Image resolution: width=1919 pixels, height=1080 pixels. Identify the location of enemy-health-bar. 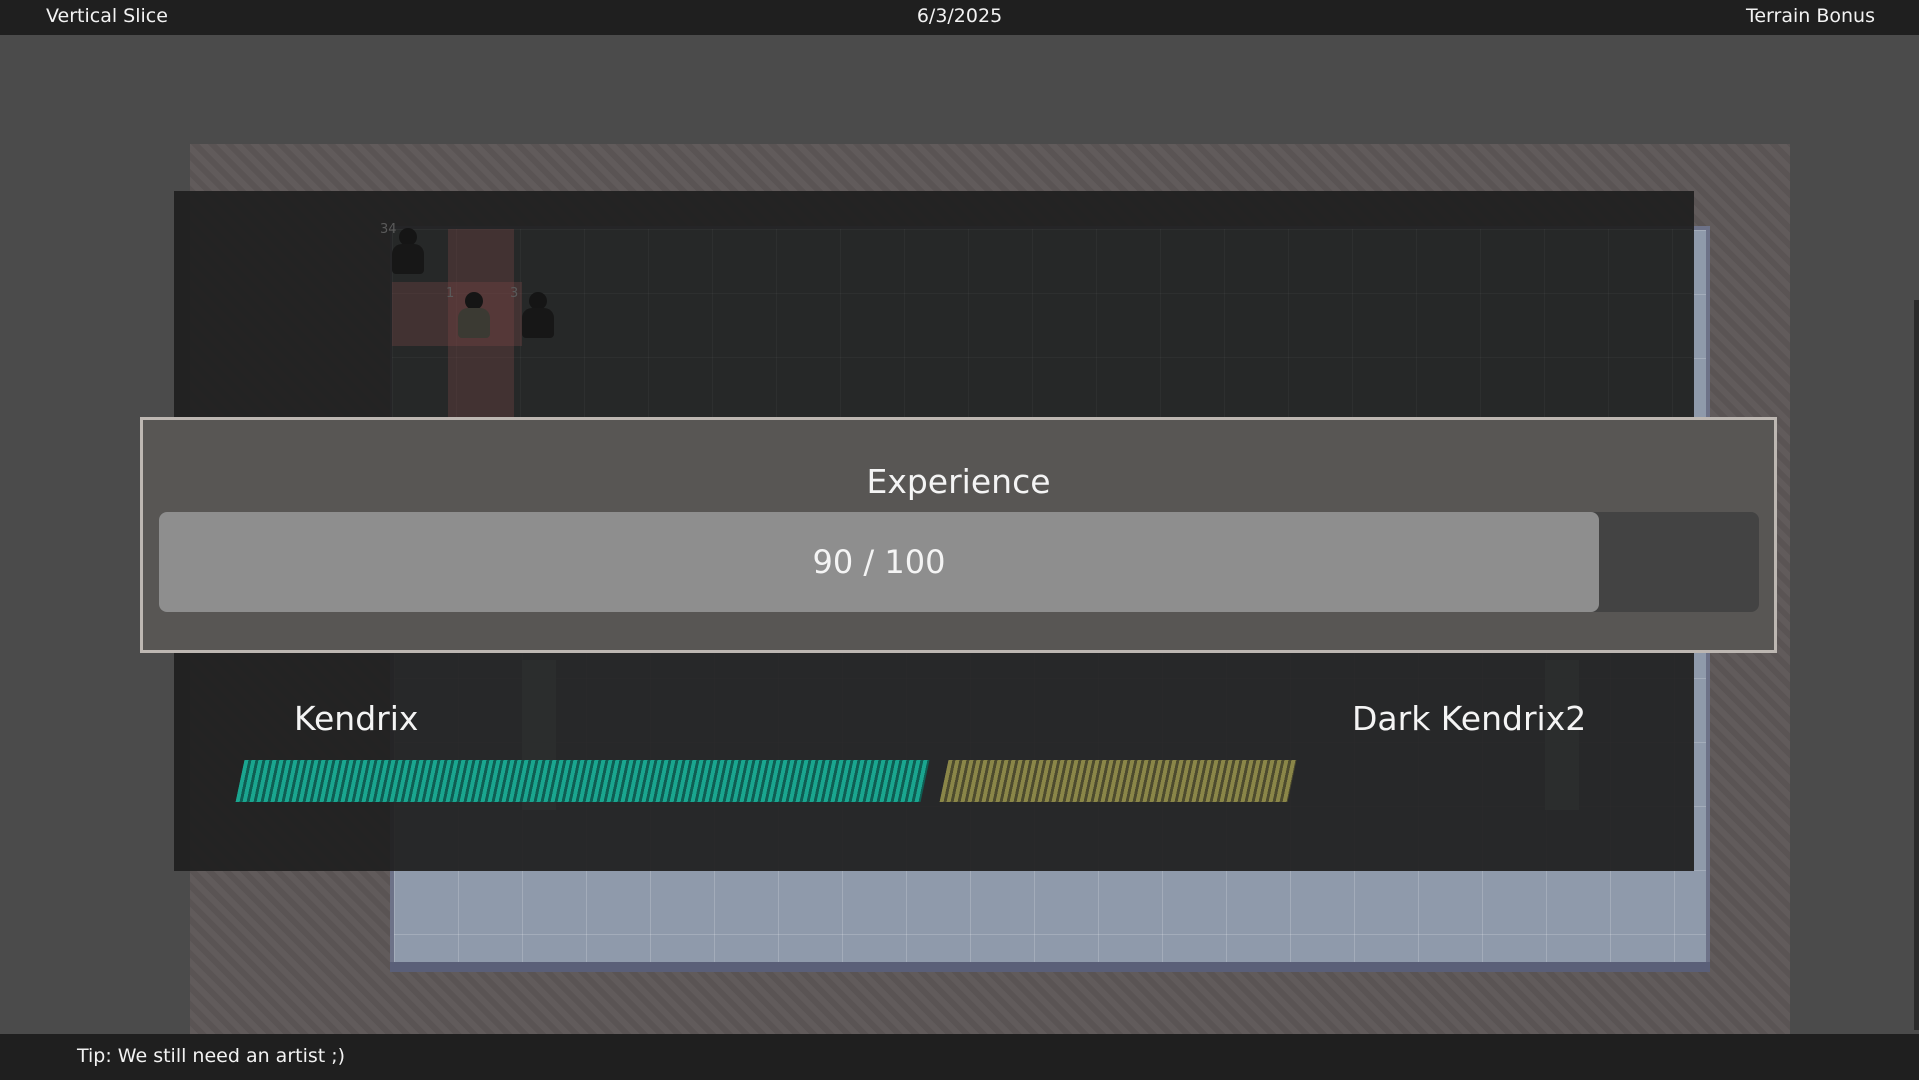
(1118, 781).